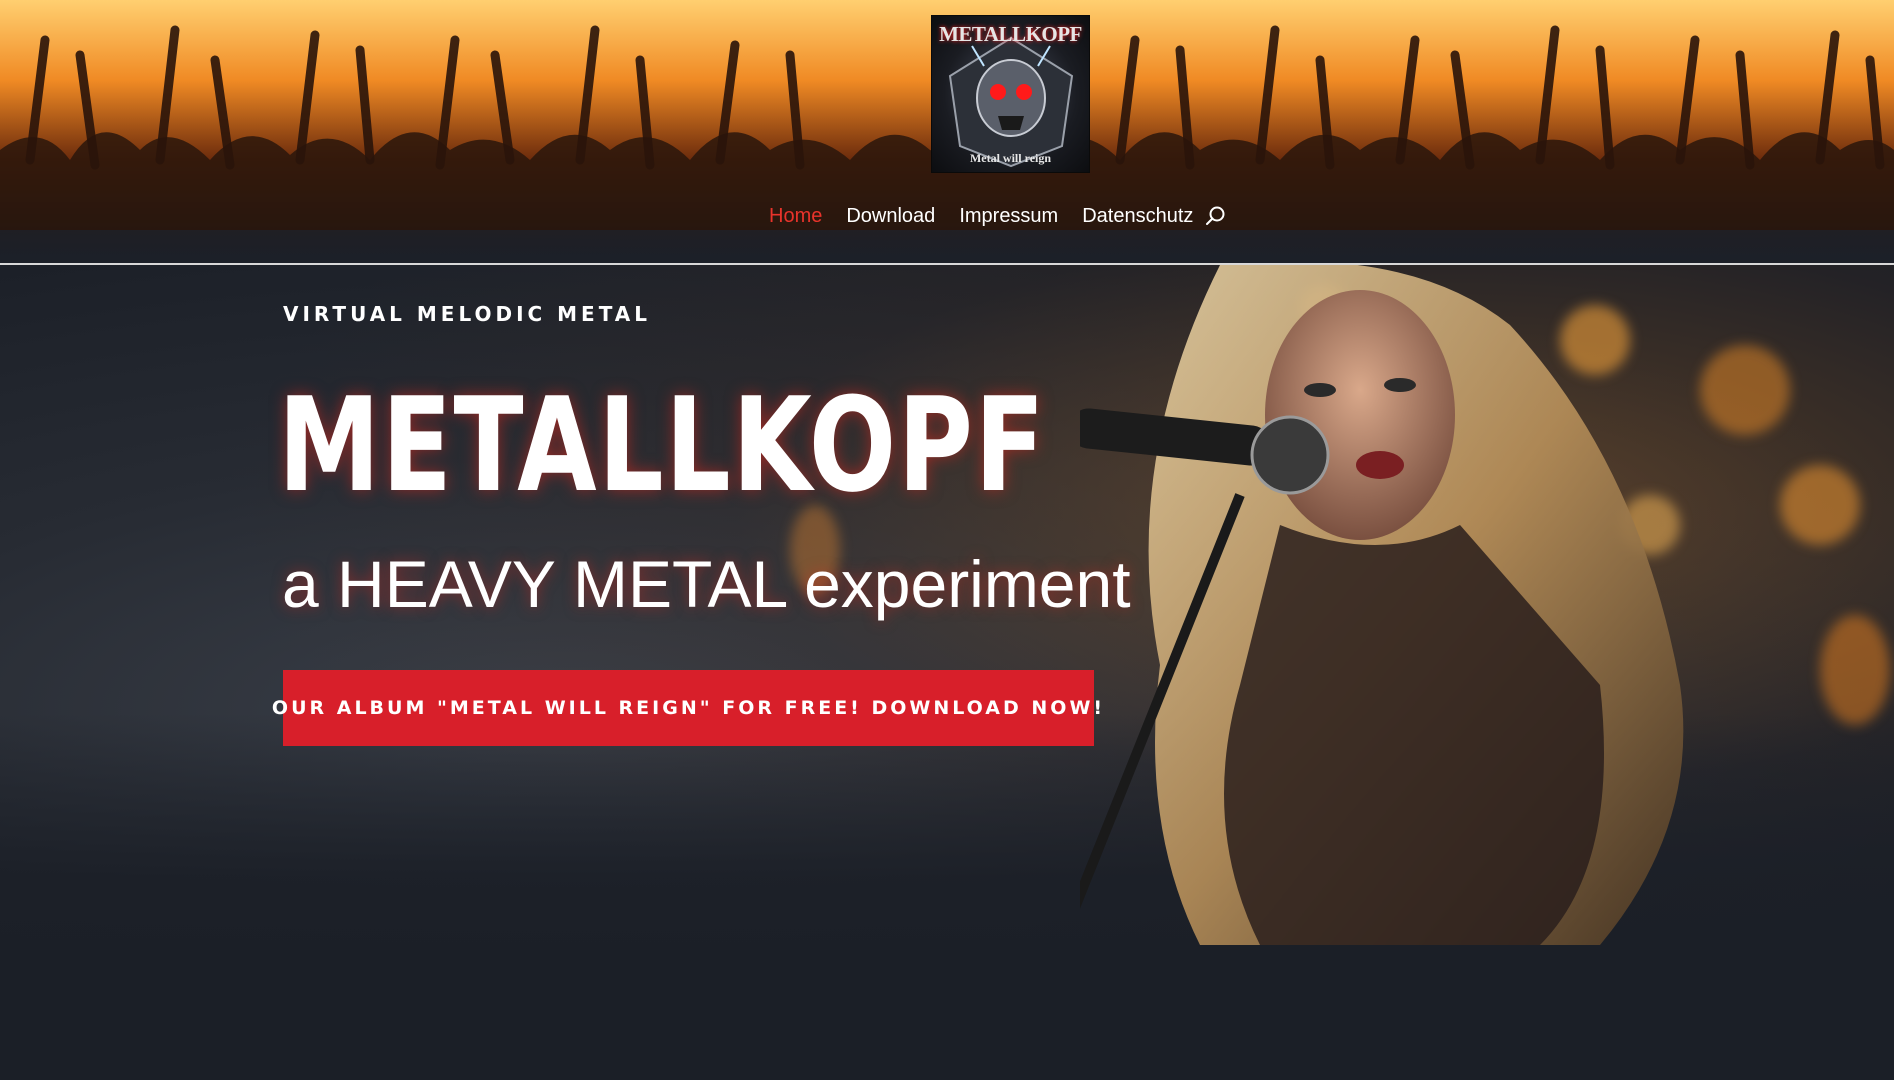 This screenshot has width=1894, height=1080. Describe the element at coordinates (706, 584) in the screenshot. I see `hero-subtitle: a HEAVY METAL experiment` at that location.